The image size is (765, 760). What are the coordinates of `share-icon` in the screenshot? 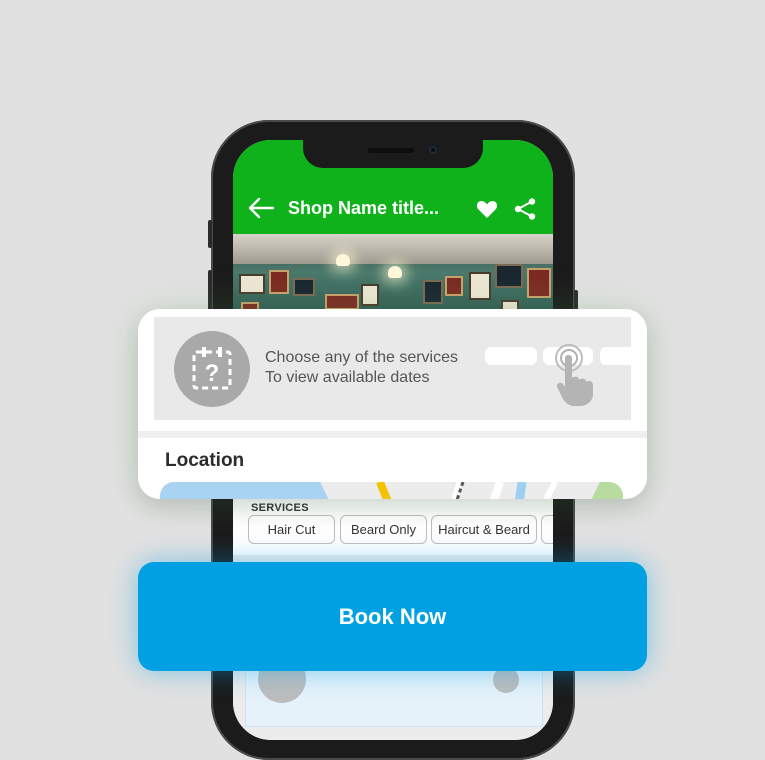 It's located at (525, 209).